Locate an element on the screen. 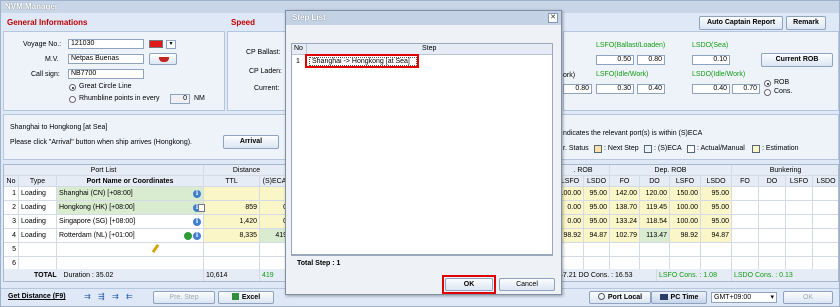 The image size is (840, 307). step-row-no: 1 is located at coordinates (298, 61).